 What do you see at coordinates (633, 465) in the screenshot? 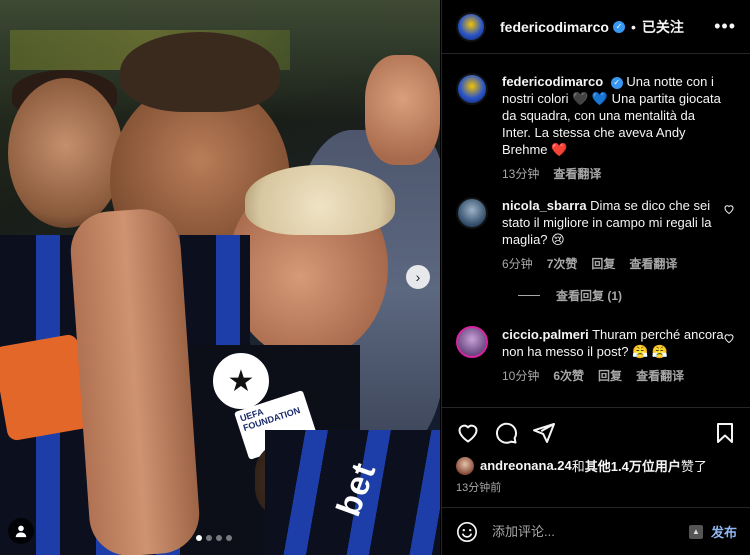
I see `likes-others: 其他1.4万位用户` at bounding box center [633, 465].